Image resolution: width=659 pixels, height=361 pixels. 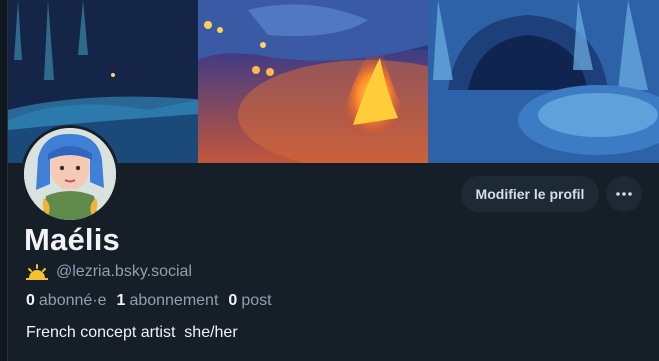 I want to click on profile-stats: 0 abonné·e 1 abonnement 0 post, so click(x=149, y=301).